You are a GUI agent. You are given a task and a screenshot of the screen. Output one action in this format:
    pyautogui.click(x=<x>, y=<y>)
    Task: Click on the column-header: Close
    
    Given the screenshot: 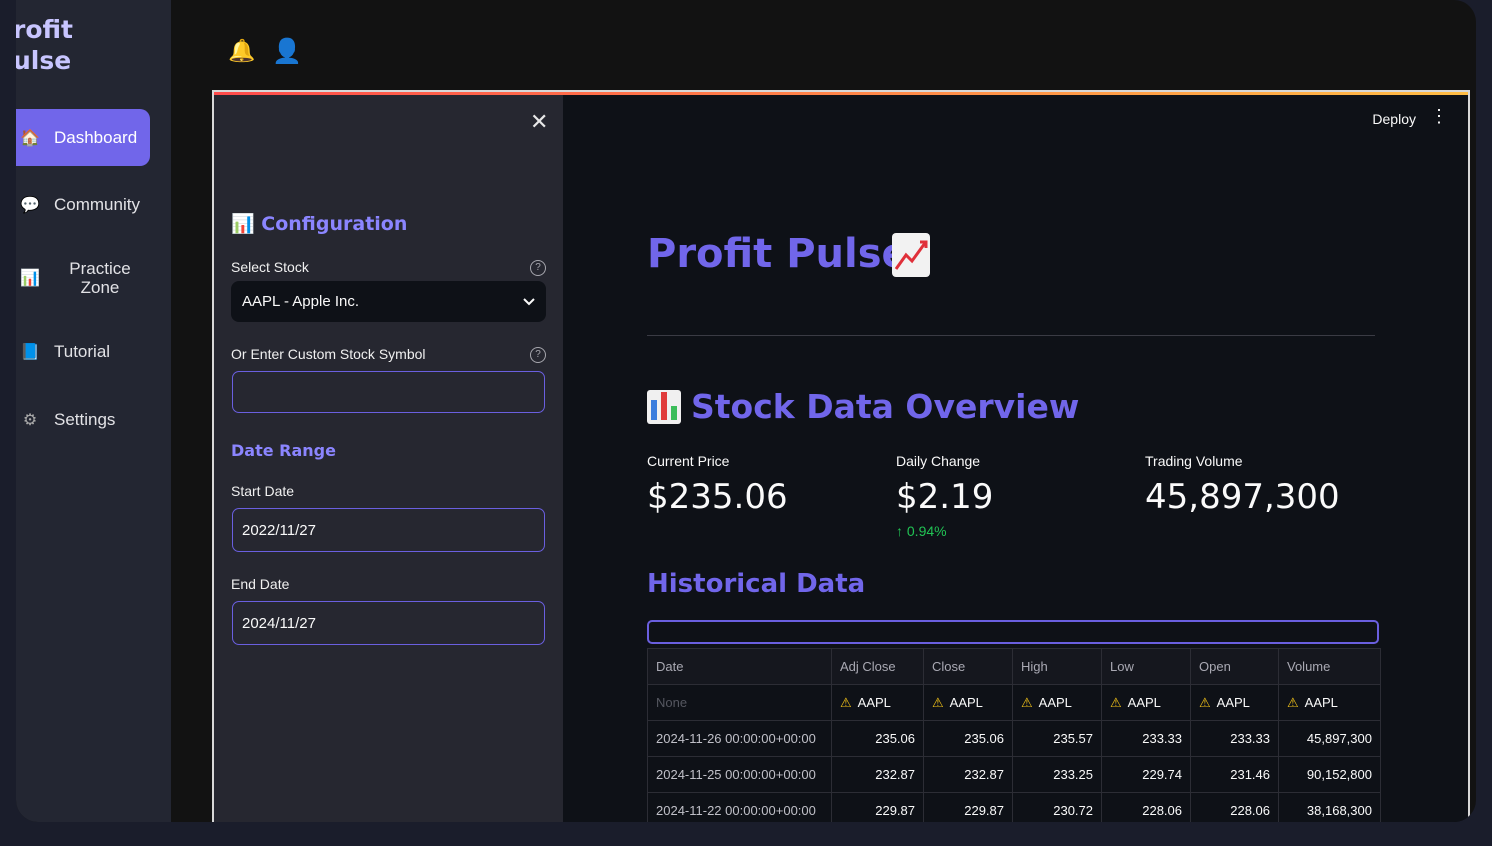 What is the action you would take?
    pyautogui.click(x=968, y=666)
    